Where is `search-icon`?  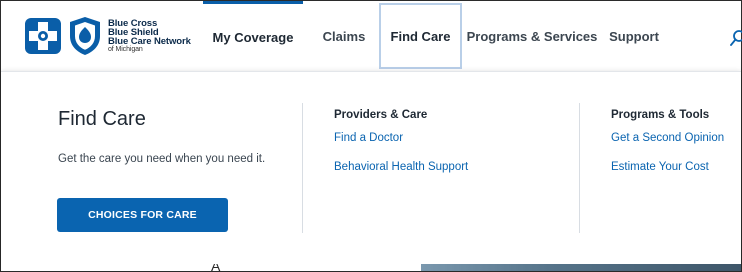 search-icon is located at coordinates (736, 38).